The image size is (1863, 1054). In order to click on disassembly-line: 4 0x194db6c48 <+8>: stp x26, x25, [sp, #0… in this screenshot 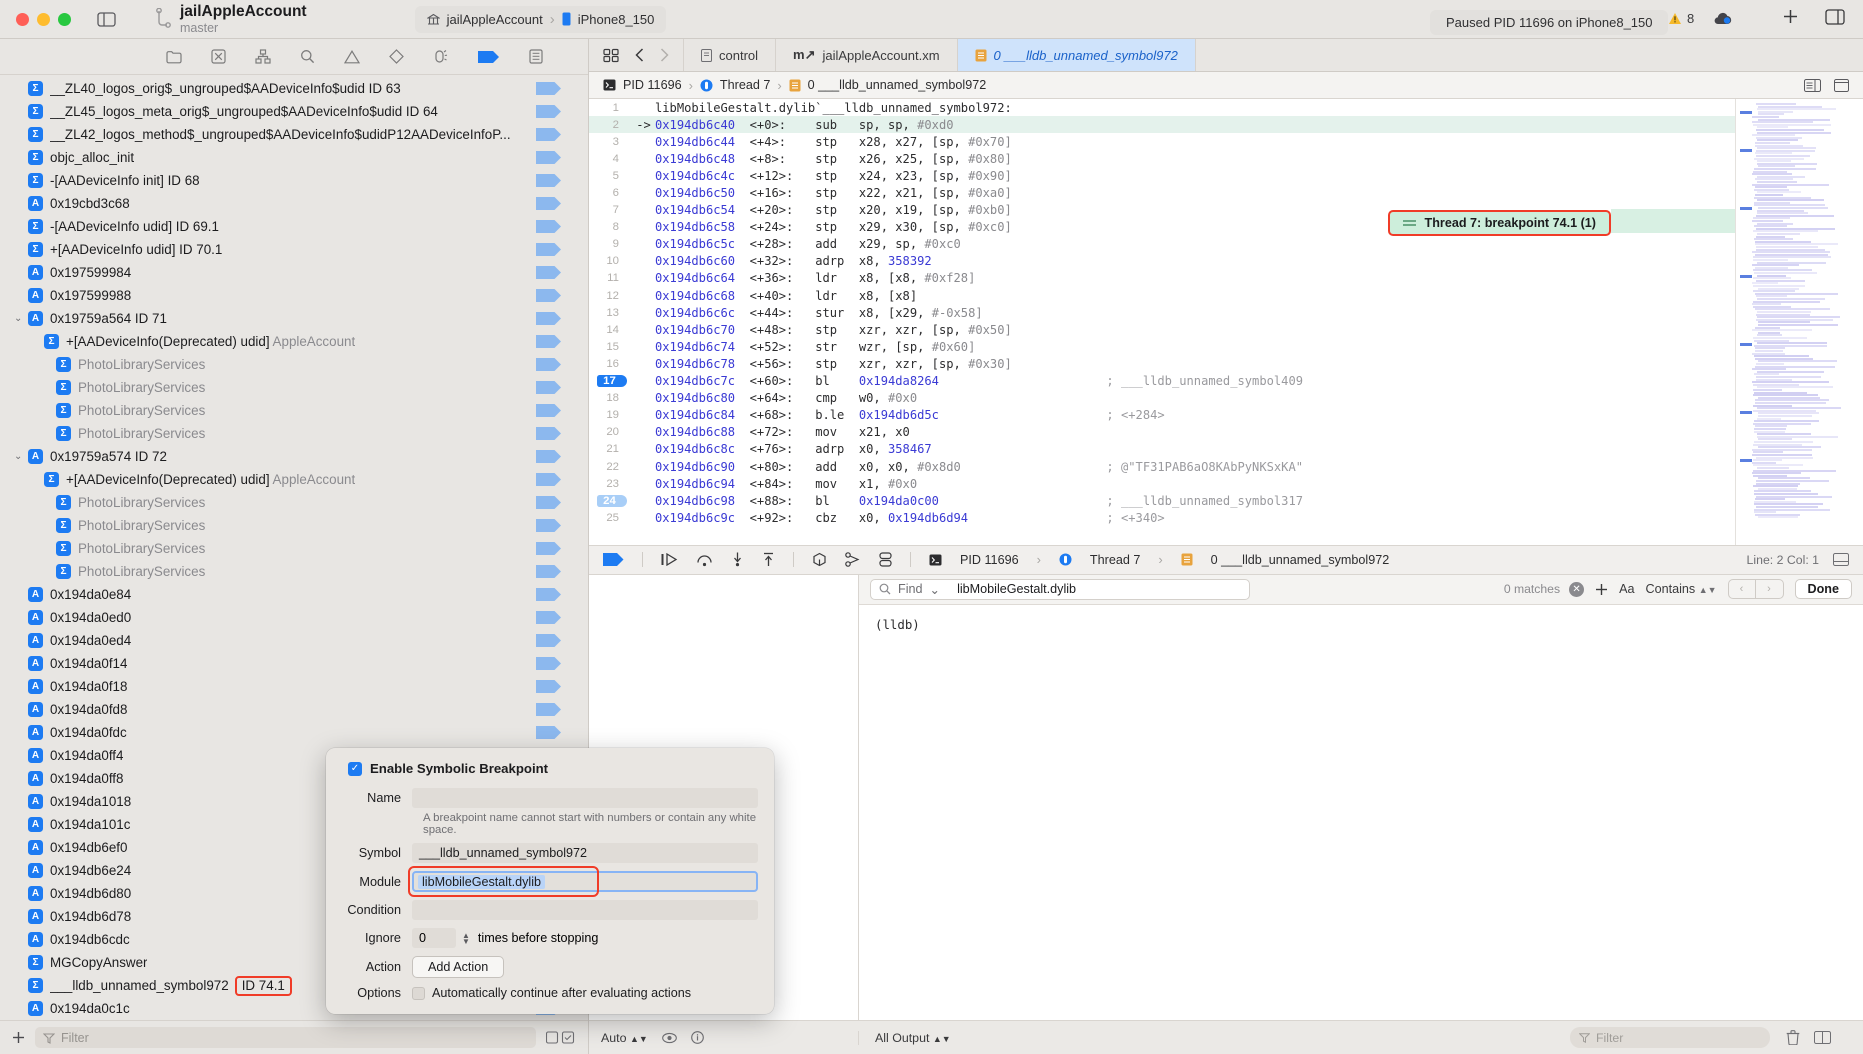, I will do `click(1162, 158)`.